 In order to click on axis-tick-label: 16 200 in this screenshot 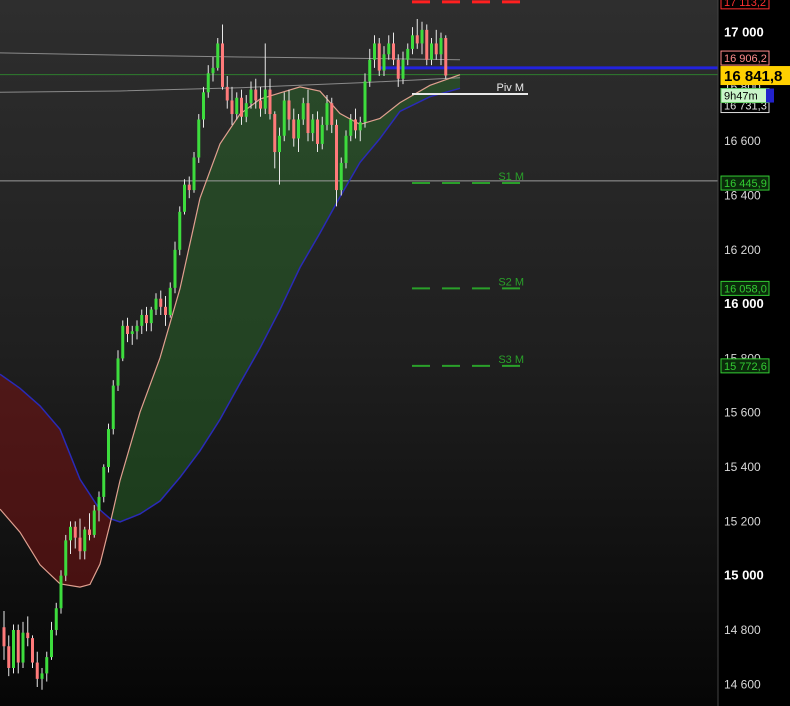, I will do `click(742, 250)`.